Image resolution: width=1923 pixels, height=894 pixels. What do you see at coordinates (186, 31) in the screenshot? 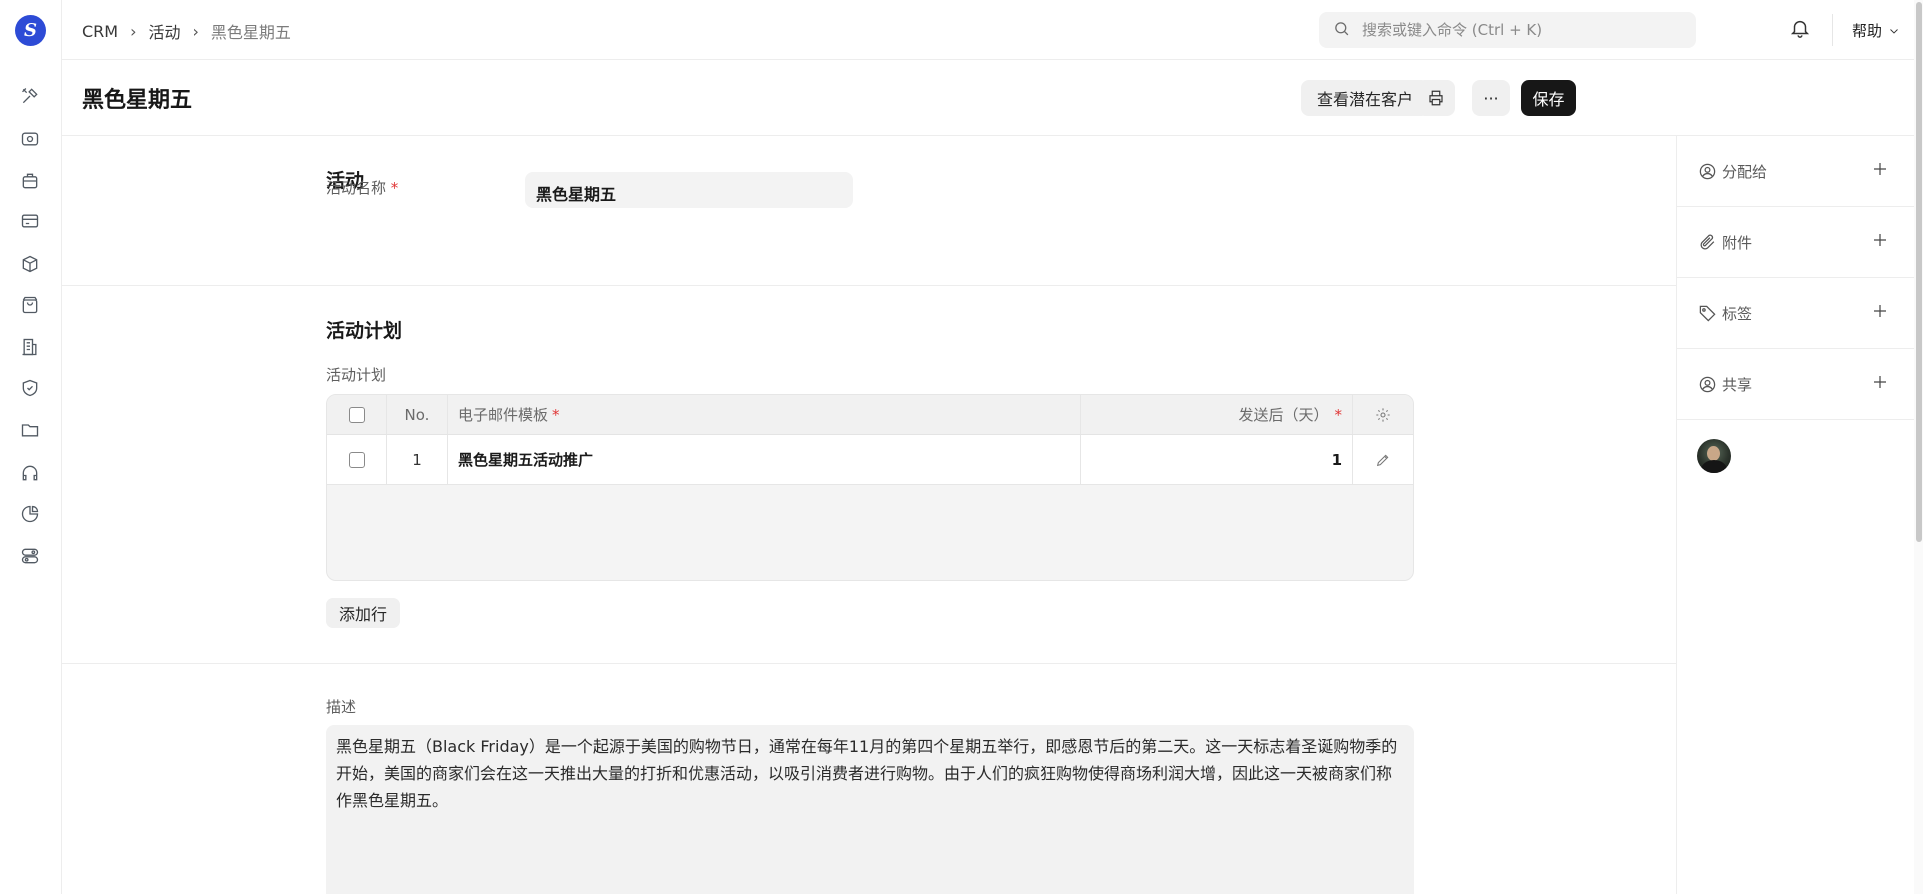
I see `breadcrumb: CRM › 活动 › 黑色星期五` at bounding box center [186, 31].